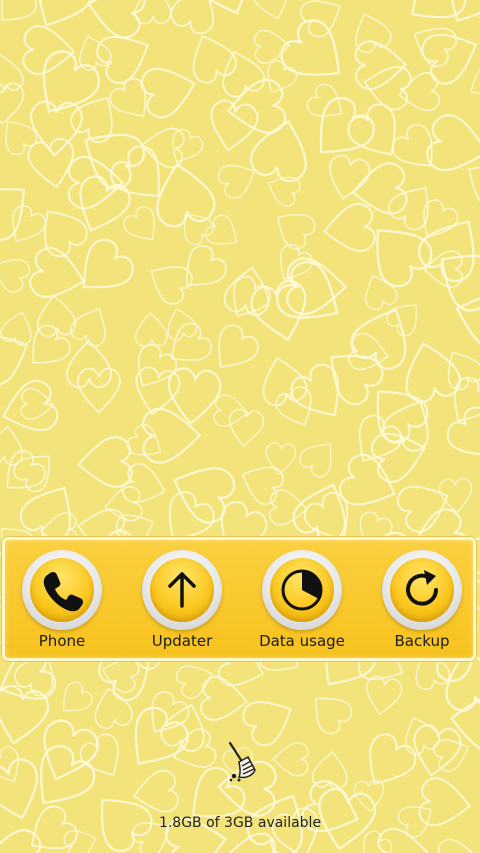  What do you see at coordinates (182, 641) in the screenshot?
I see `updater-app-label: Updater` at bounding box center [182, 641].